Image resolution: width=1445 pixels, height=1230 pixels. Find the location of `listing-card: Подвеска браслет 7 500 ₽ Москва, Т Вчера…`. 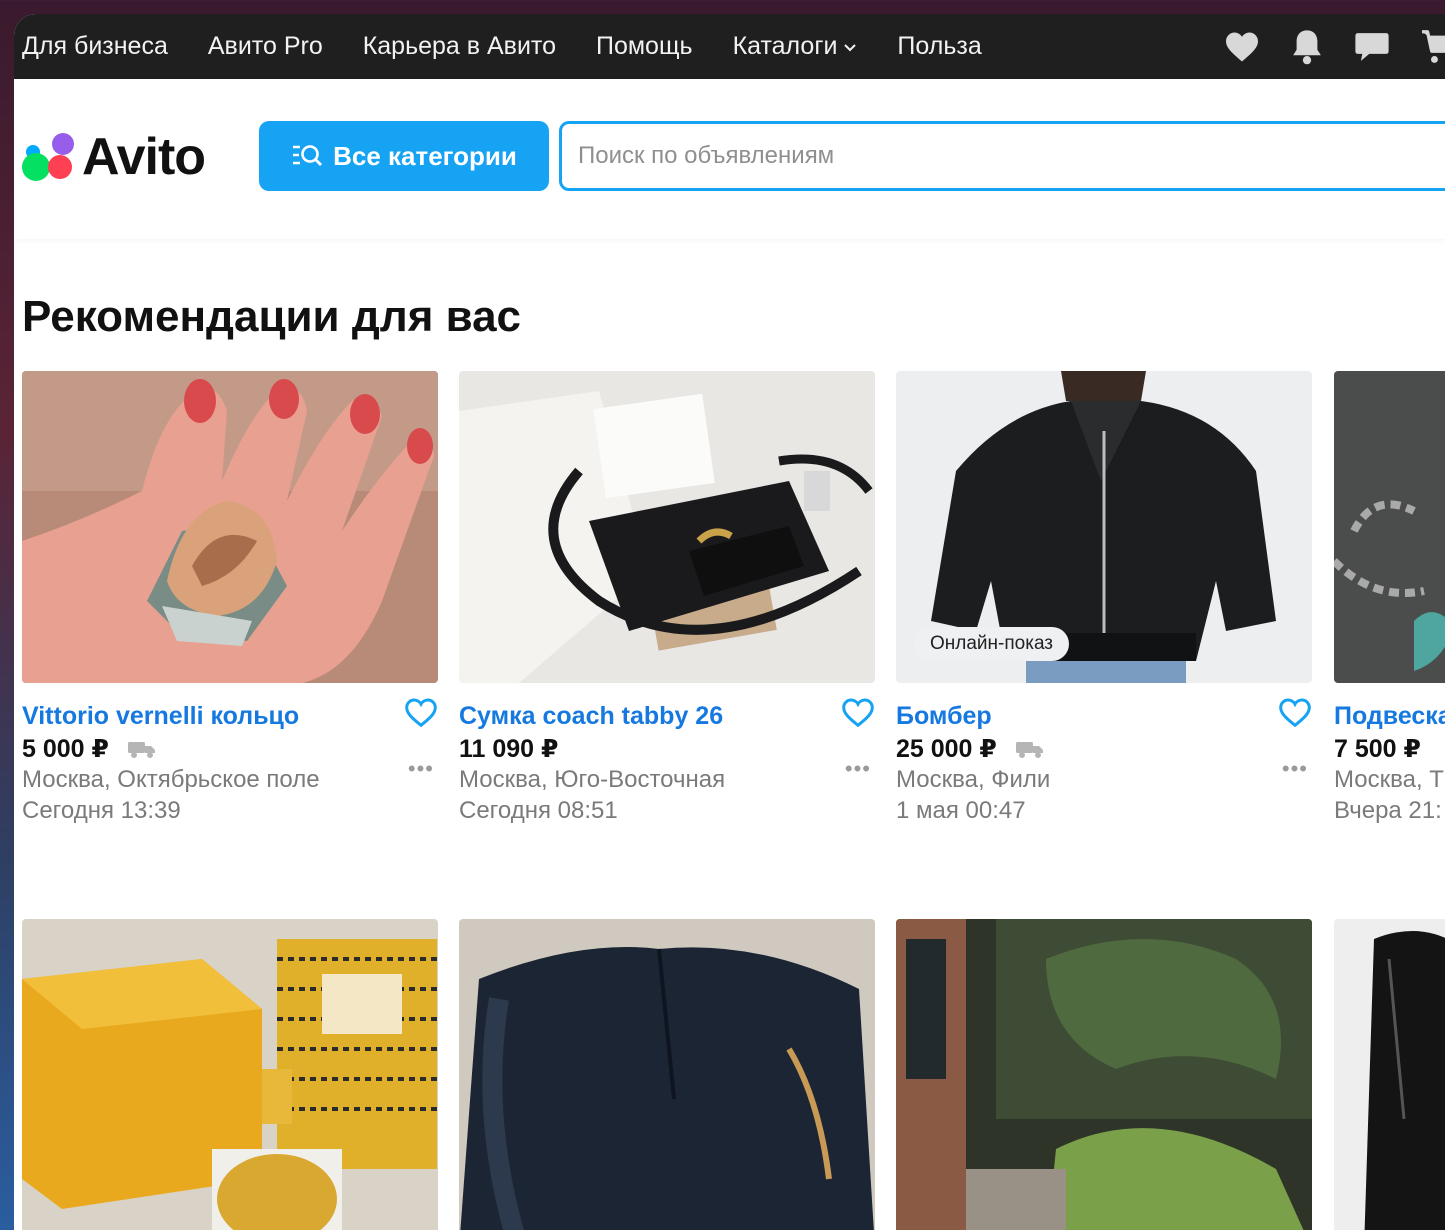

listing-card: Подвеска браслет 7 500 ₽ Москва, Т Вчера… is located at coordinates (1389, 598).